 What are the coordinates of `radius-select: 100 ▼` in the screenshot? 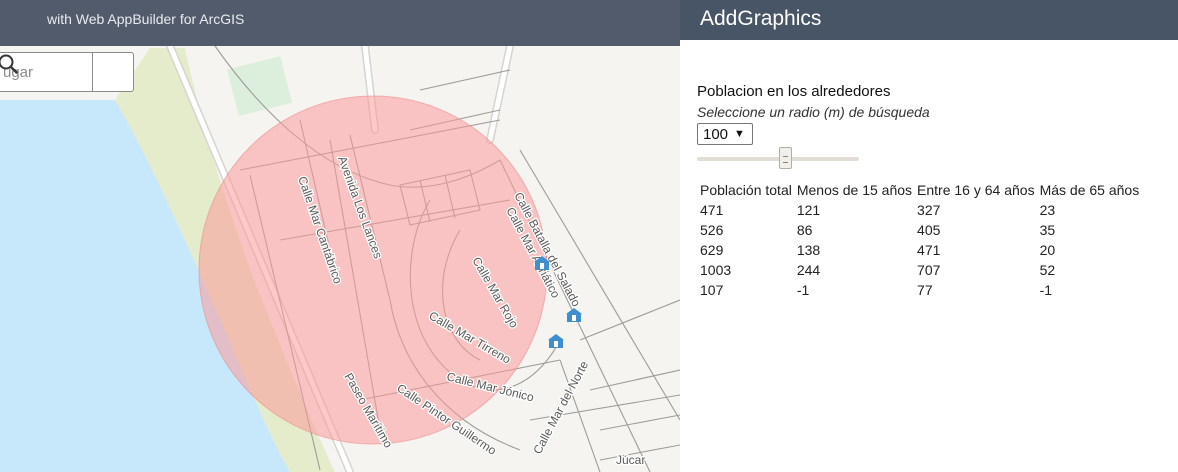 It's located at (725, 134).